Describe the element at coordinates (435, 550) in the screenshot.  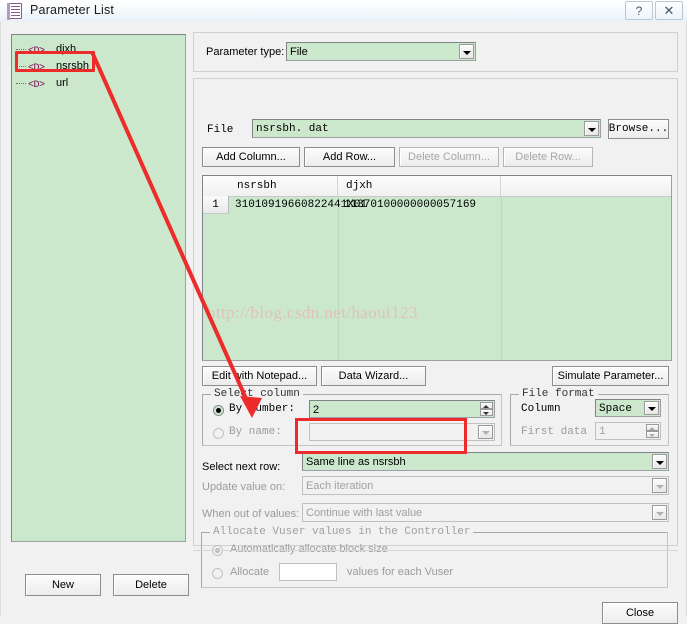
I see `footer-divider` at that location.